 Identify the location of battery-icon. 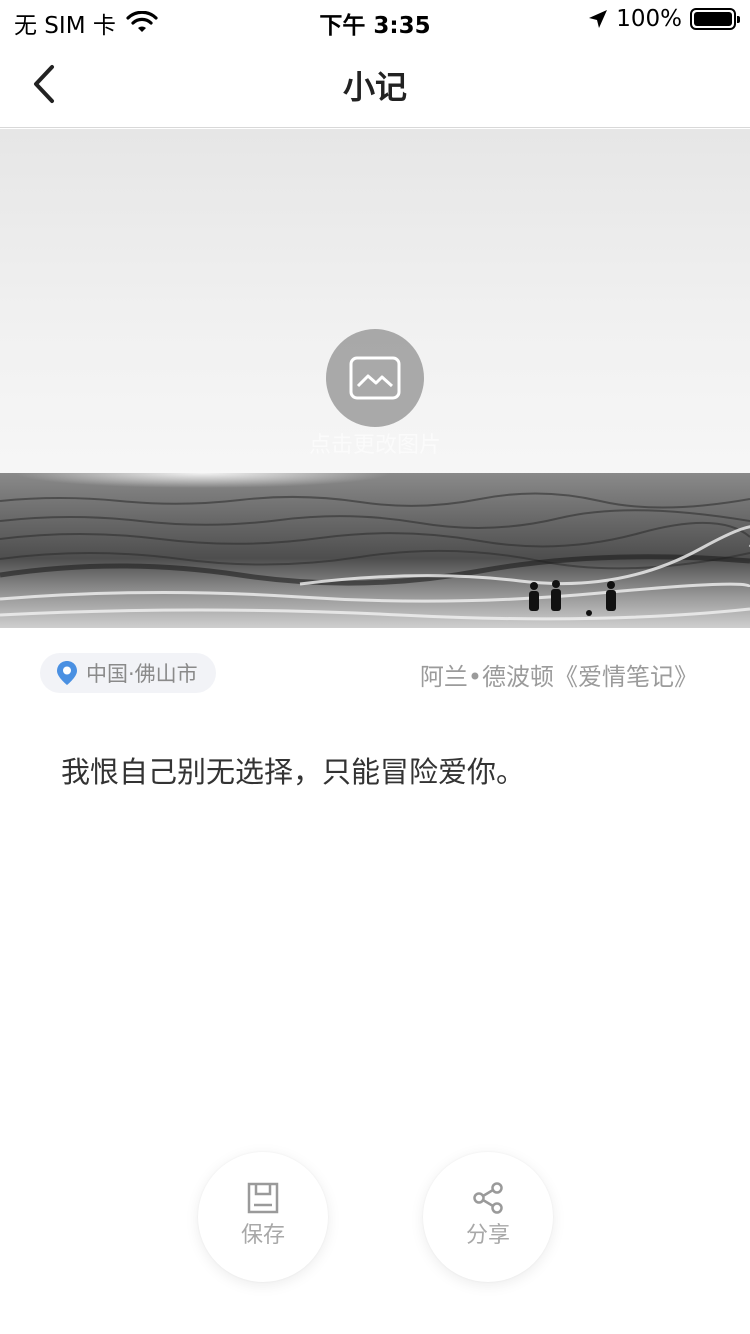
(715, 19).